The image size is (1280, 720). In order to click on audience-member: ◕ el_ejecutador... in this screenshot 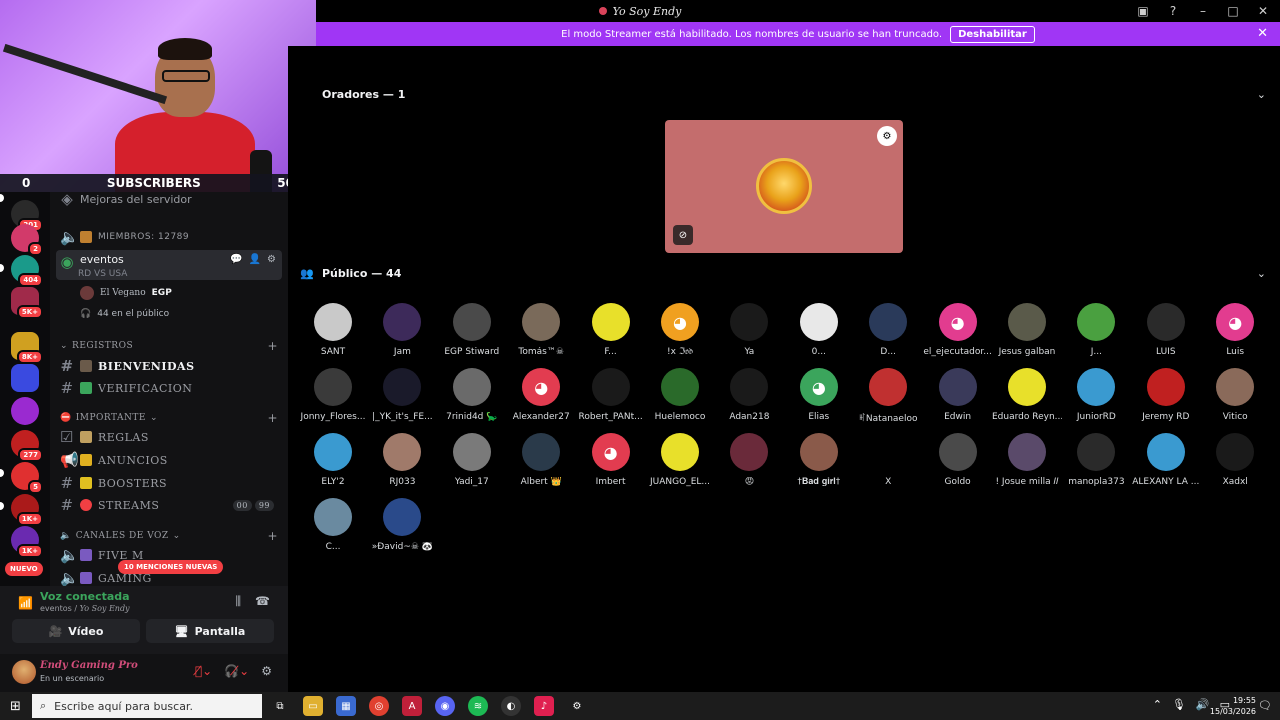, I will do `click(958, 333)`.